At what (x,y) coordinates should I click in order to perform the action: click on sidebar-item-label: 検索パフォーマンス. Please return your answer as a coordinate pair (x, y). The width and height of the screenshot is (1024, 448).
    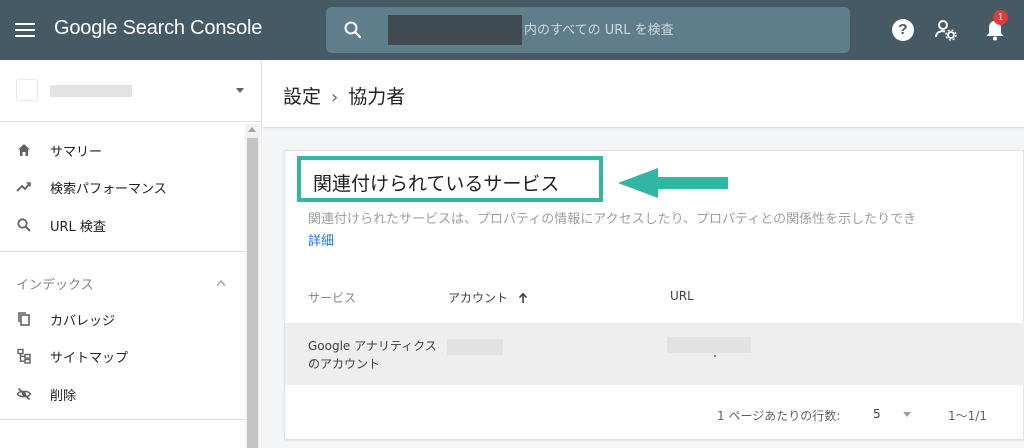
    Looking at the image, I should click on (108, 189).